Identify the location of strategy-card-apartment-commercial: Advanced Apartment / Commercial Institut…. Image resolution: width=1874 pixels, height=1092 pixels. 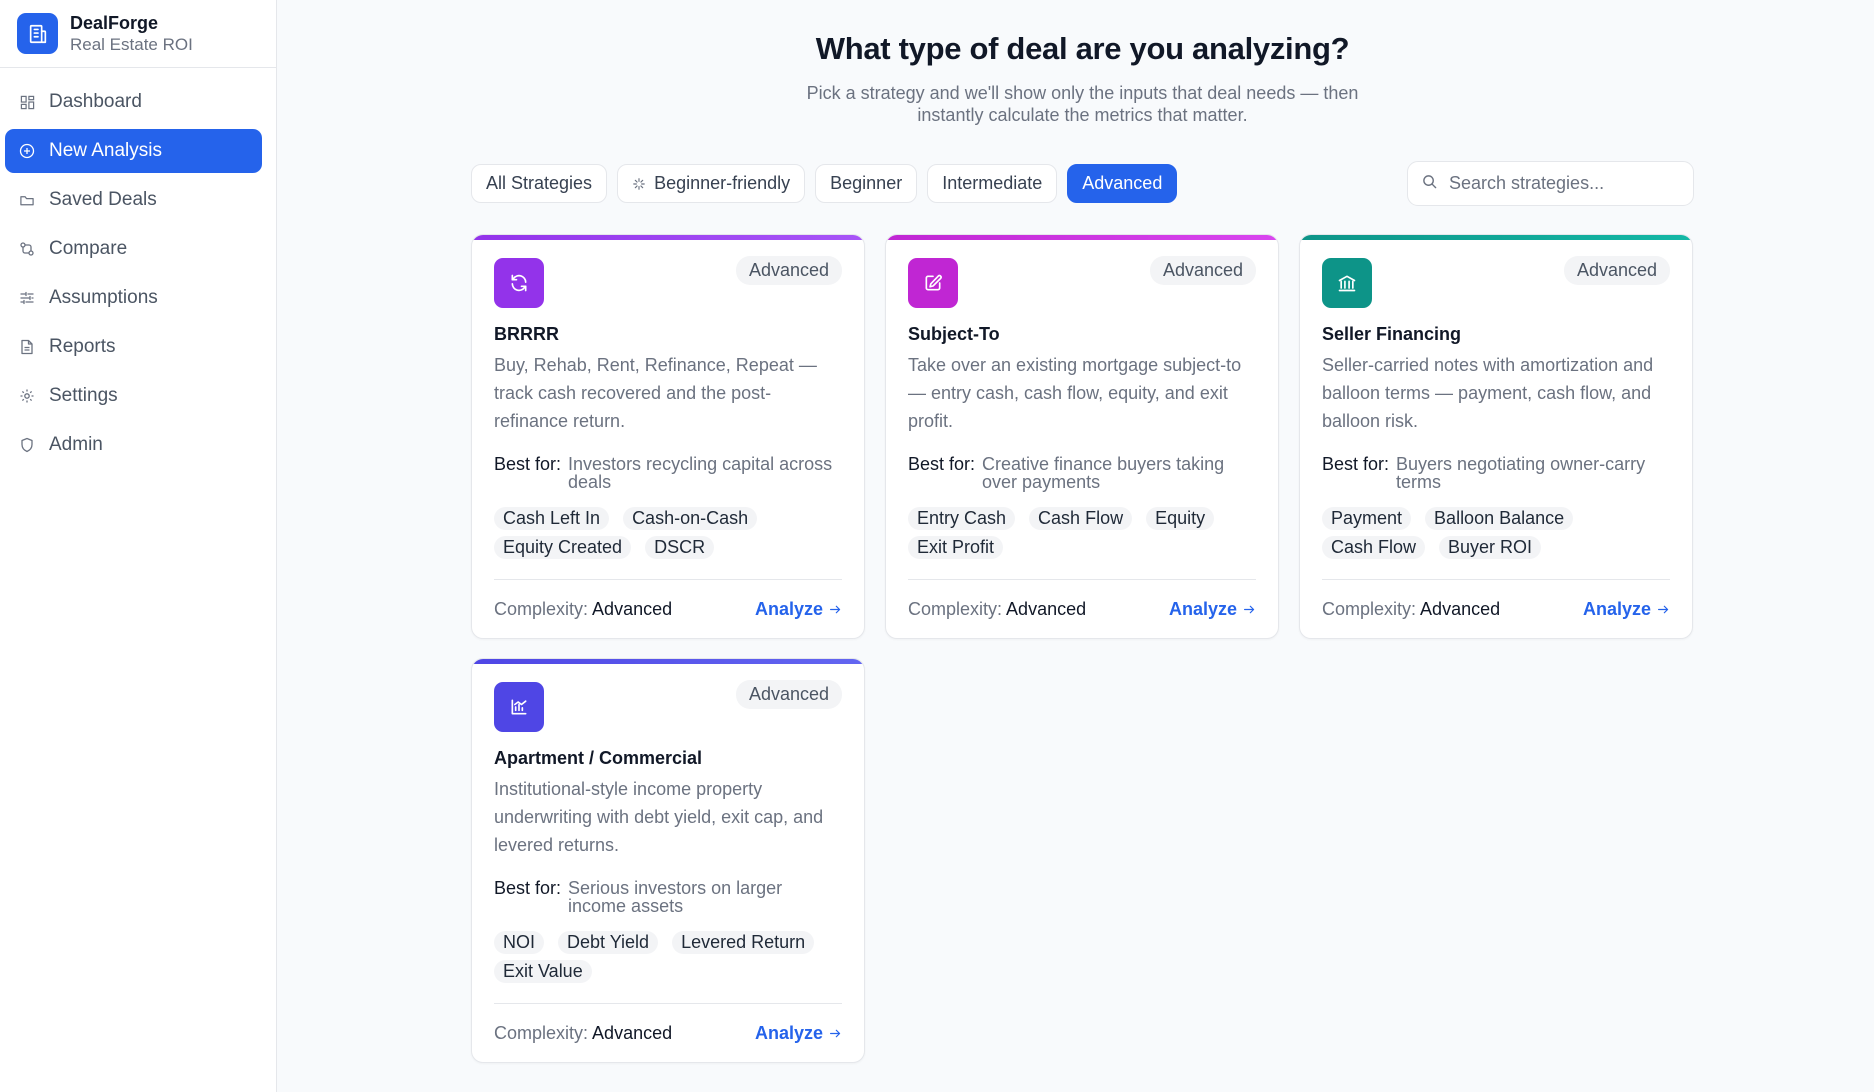
(668, 860).